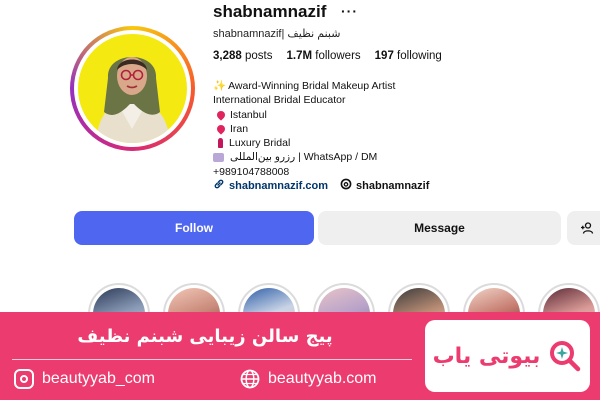 The width and height of the screenshot is (600, 400). I want to click on inbox-icon, so click(218, 158).